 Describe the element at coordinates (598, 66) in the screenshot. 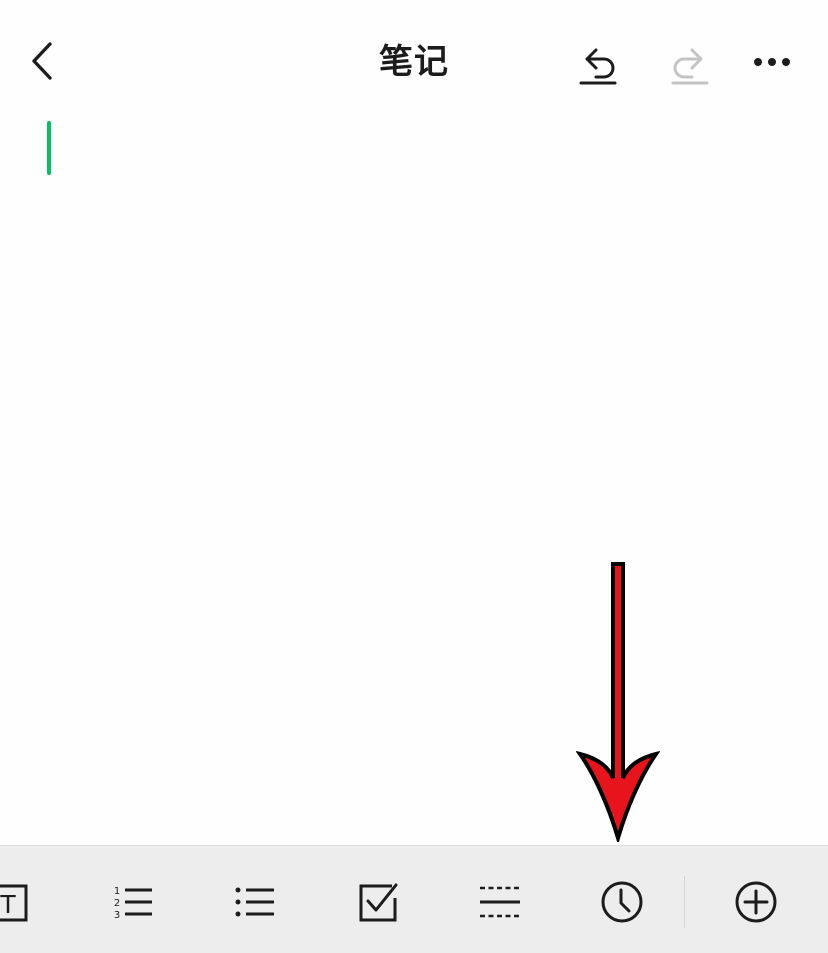

I see `undo-icon` at that location.